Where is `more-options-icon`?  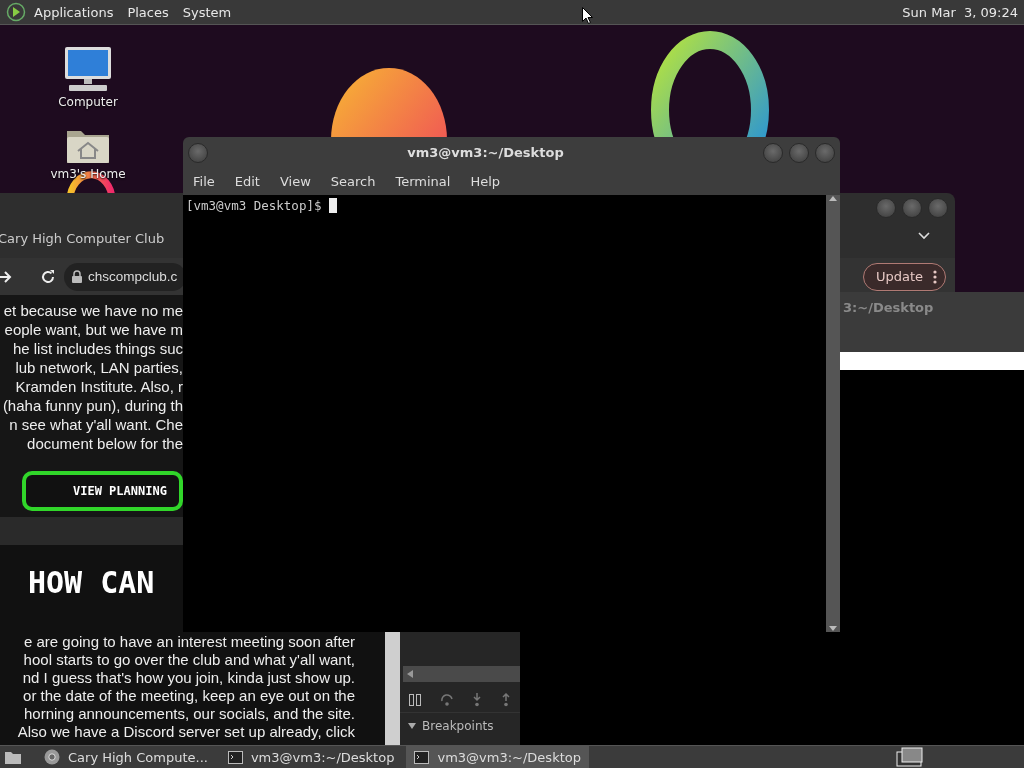
more-options-icon is located at coordinates (935, 276).